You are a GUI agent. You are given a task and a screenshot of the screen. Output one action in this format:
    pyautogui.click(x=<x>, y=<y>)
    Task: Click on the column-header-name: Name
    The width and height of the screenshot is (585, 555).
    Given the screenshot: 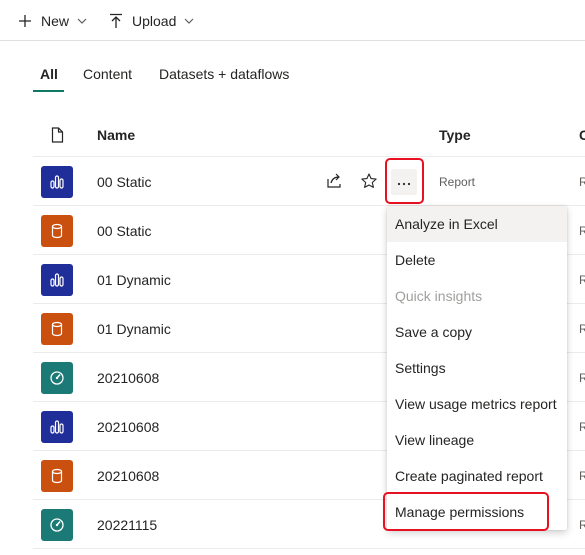 What is the action you would take?
    pyautogui.click(x=116, y=135)
    